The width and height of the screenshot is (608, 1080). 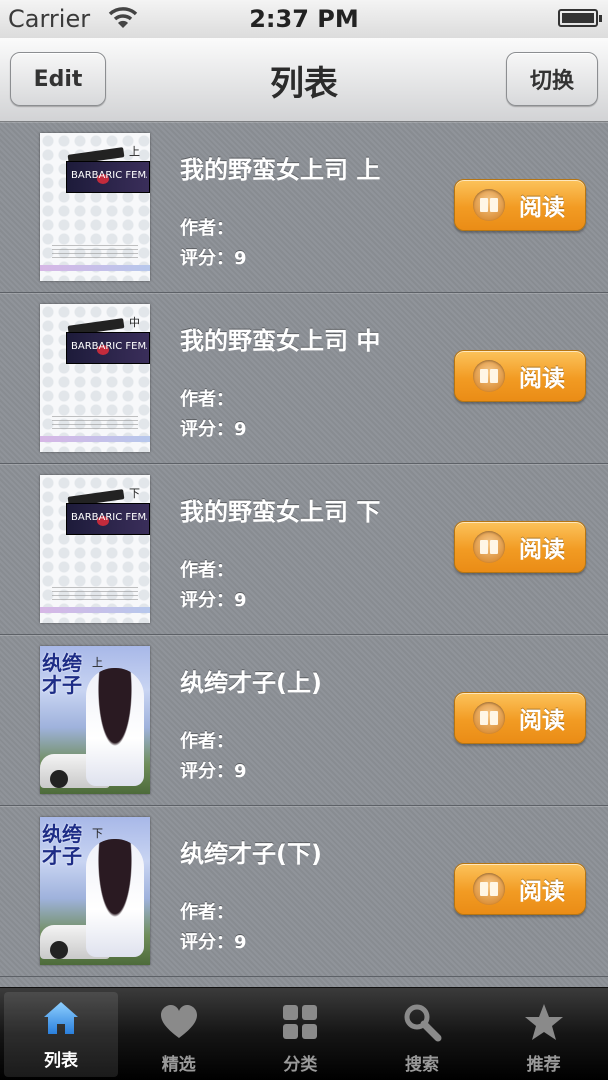 I want to click on home-icon, so click(x=61, y=1018).